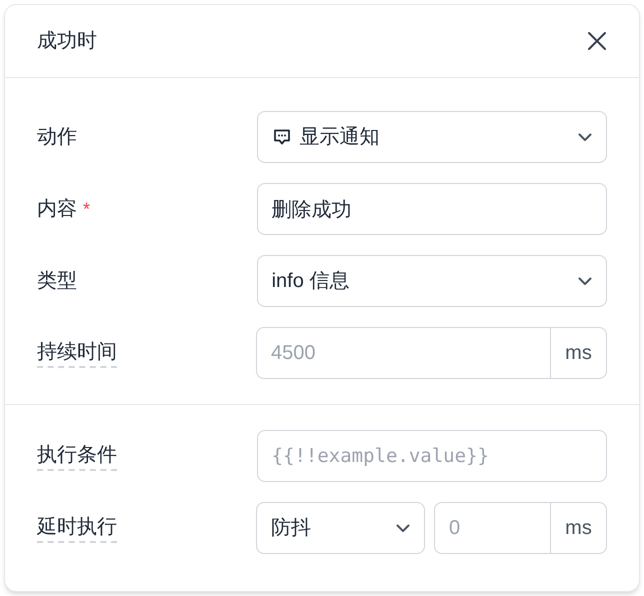 This screenshot has height=596, width=644. Describe the element at coordinates (431, 281) in the screenshot. I see `type-select: info 信息` at that location.